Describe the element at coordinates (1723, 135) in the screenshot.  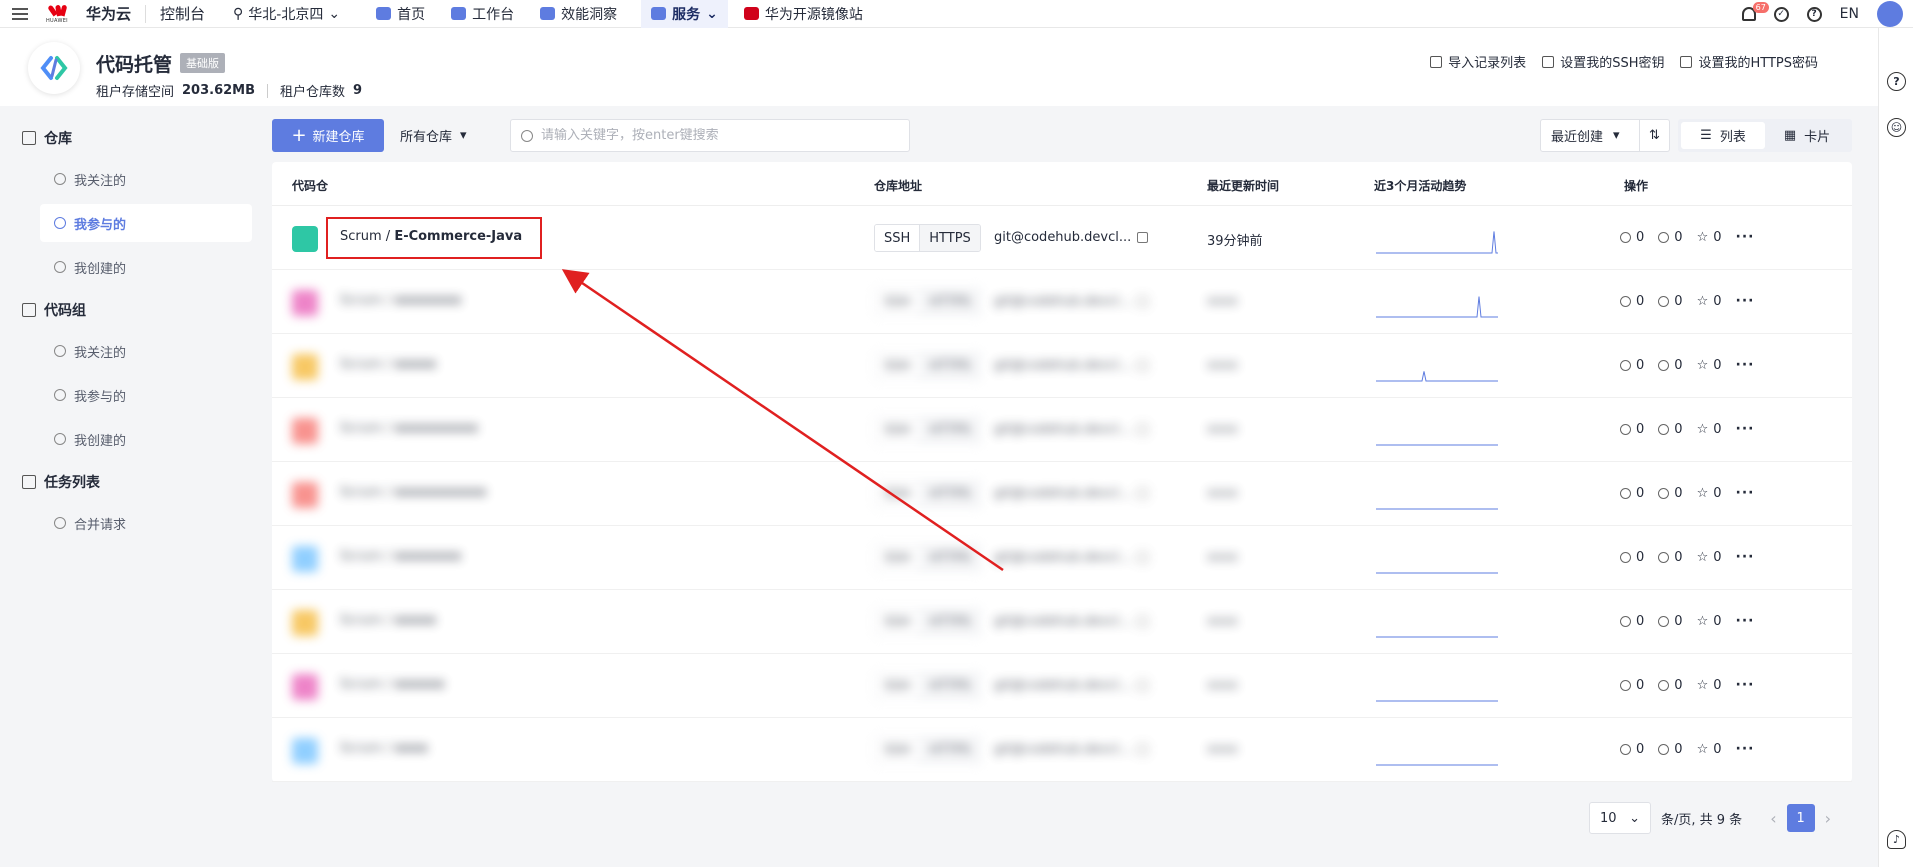
I see `view-list-button: ☰ 列表` at that location.